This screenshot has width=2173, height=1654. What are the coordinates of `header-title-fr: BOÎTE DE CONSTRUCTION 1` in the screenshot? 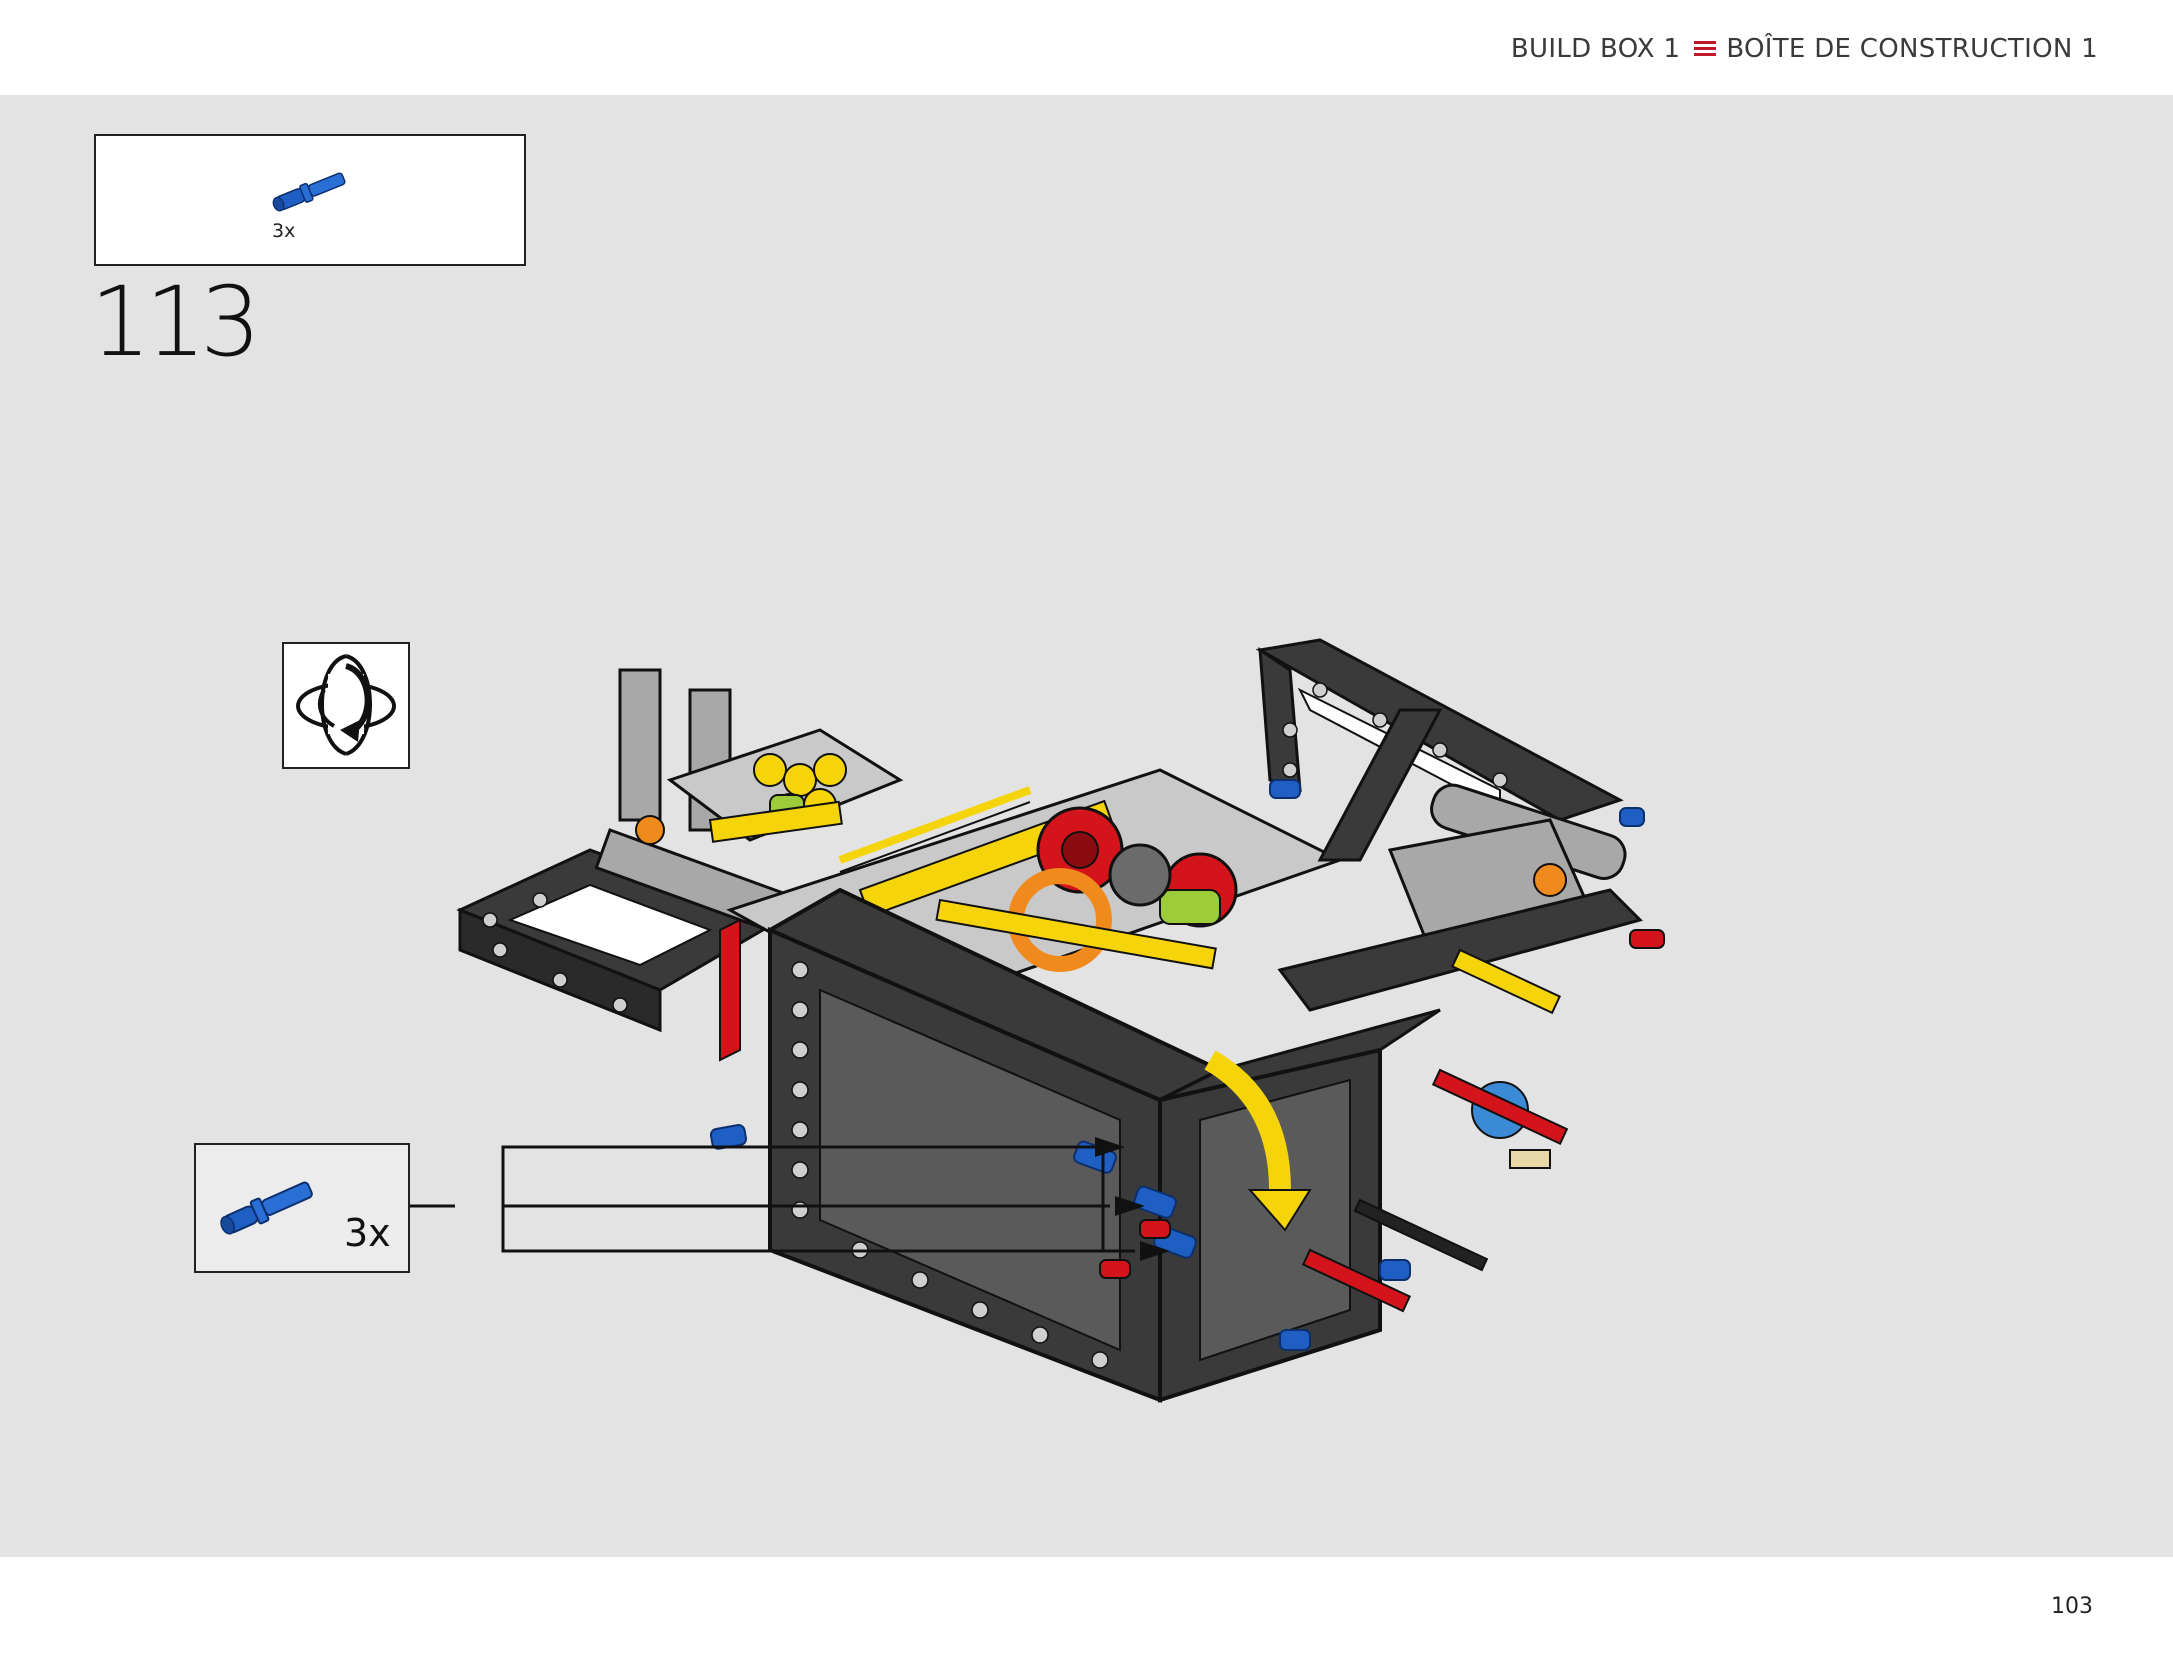 It's located at (1912, 49).